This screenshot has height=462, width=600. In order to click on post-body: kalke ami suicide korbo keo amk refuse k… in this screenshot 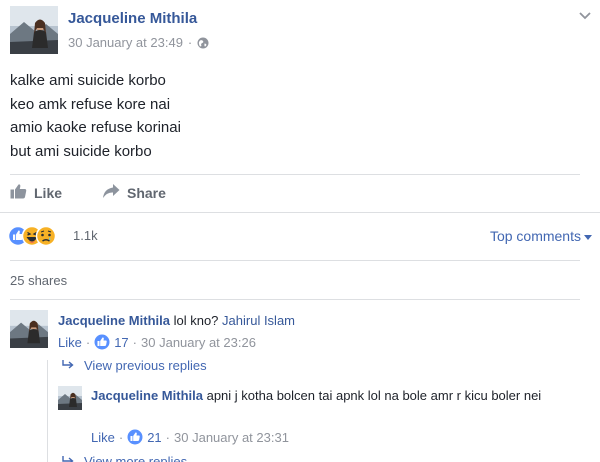, I will do `click(95, 116)`.